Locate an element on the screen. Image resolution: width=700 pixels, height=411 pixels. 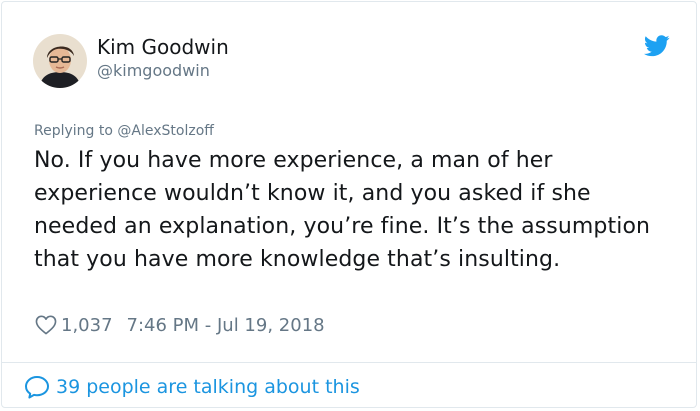
replying-to: Replying to @AlexStolzoff is located at coordinates (124, 131).